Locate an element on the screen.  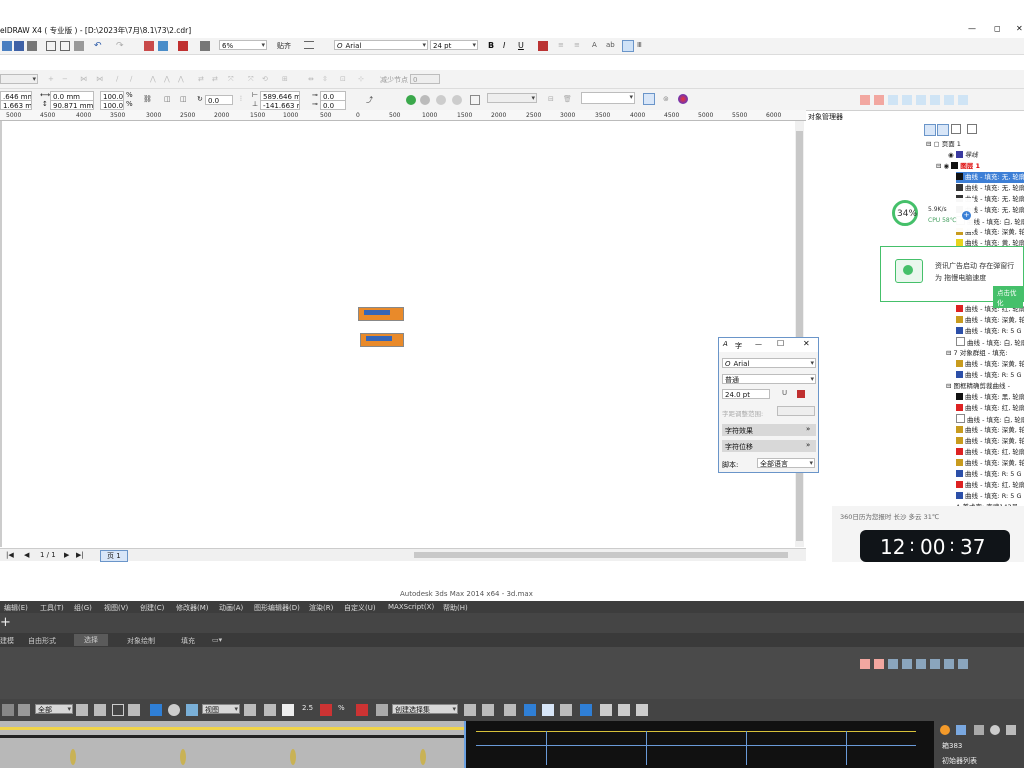
position-y-field: -141.663 mm is located at coordinates (280, 105).